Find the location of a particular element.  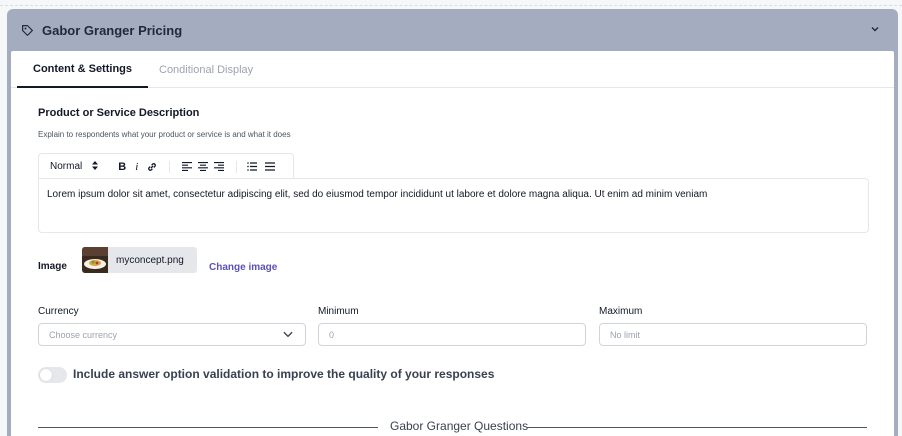

card-header: Gabor Granger Pricing is located at coordinates (452, 30).